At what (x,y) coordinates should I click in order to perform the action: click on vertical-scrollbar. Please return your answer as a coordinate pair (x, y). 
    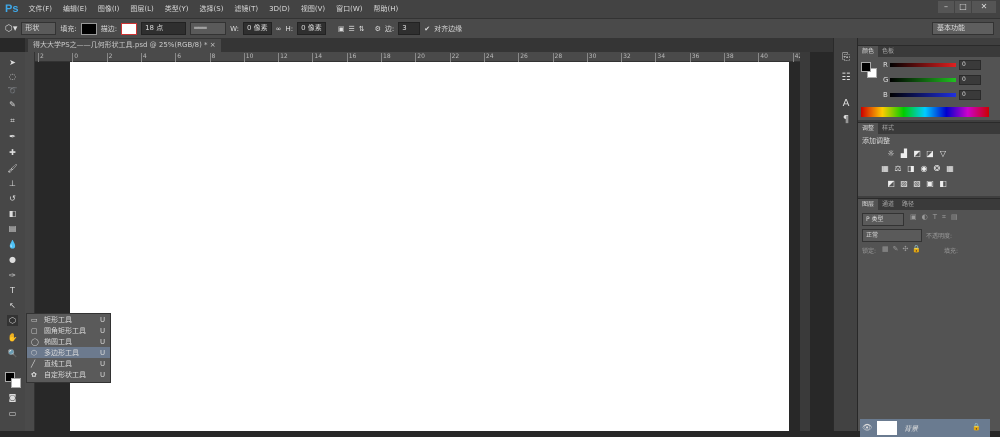
    Looking at the image, I should click on (805, 241).